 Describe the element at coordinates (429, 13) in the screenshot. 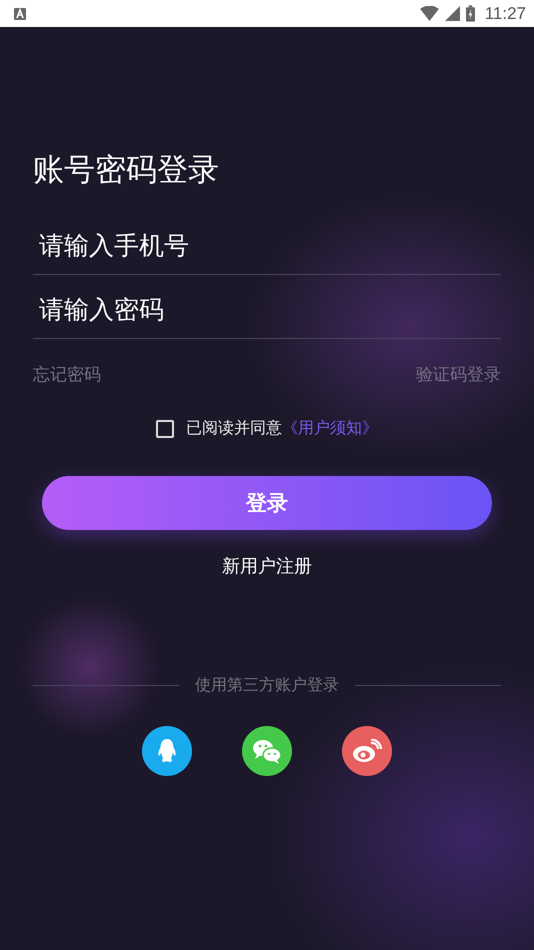

I see `wifi-icon` at that location.